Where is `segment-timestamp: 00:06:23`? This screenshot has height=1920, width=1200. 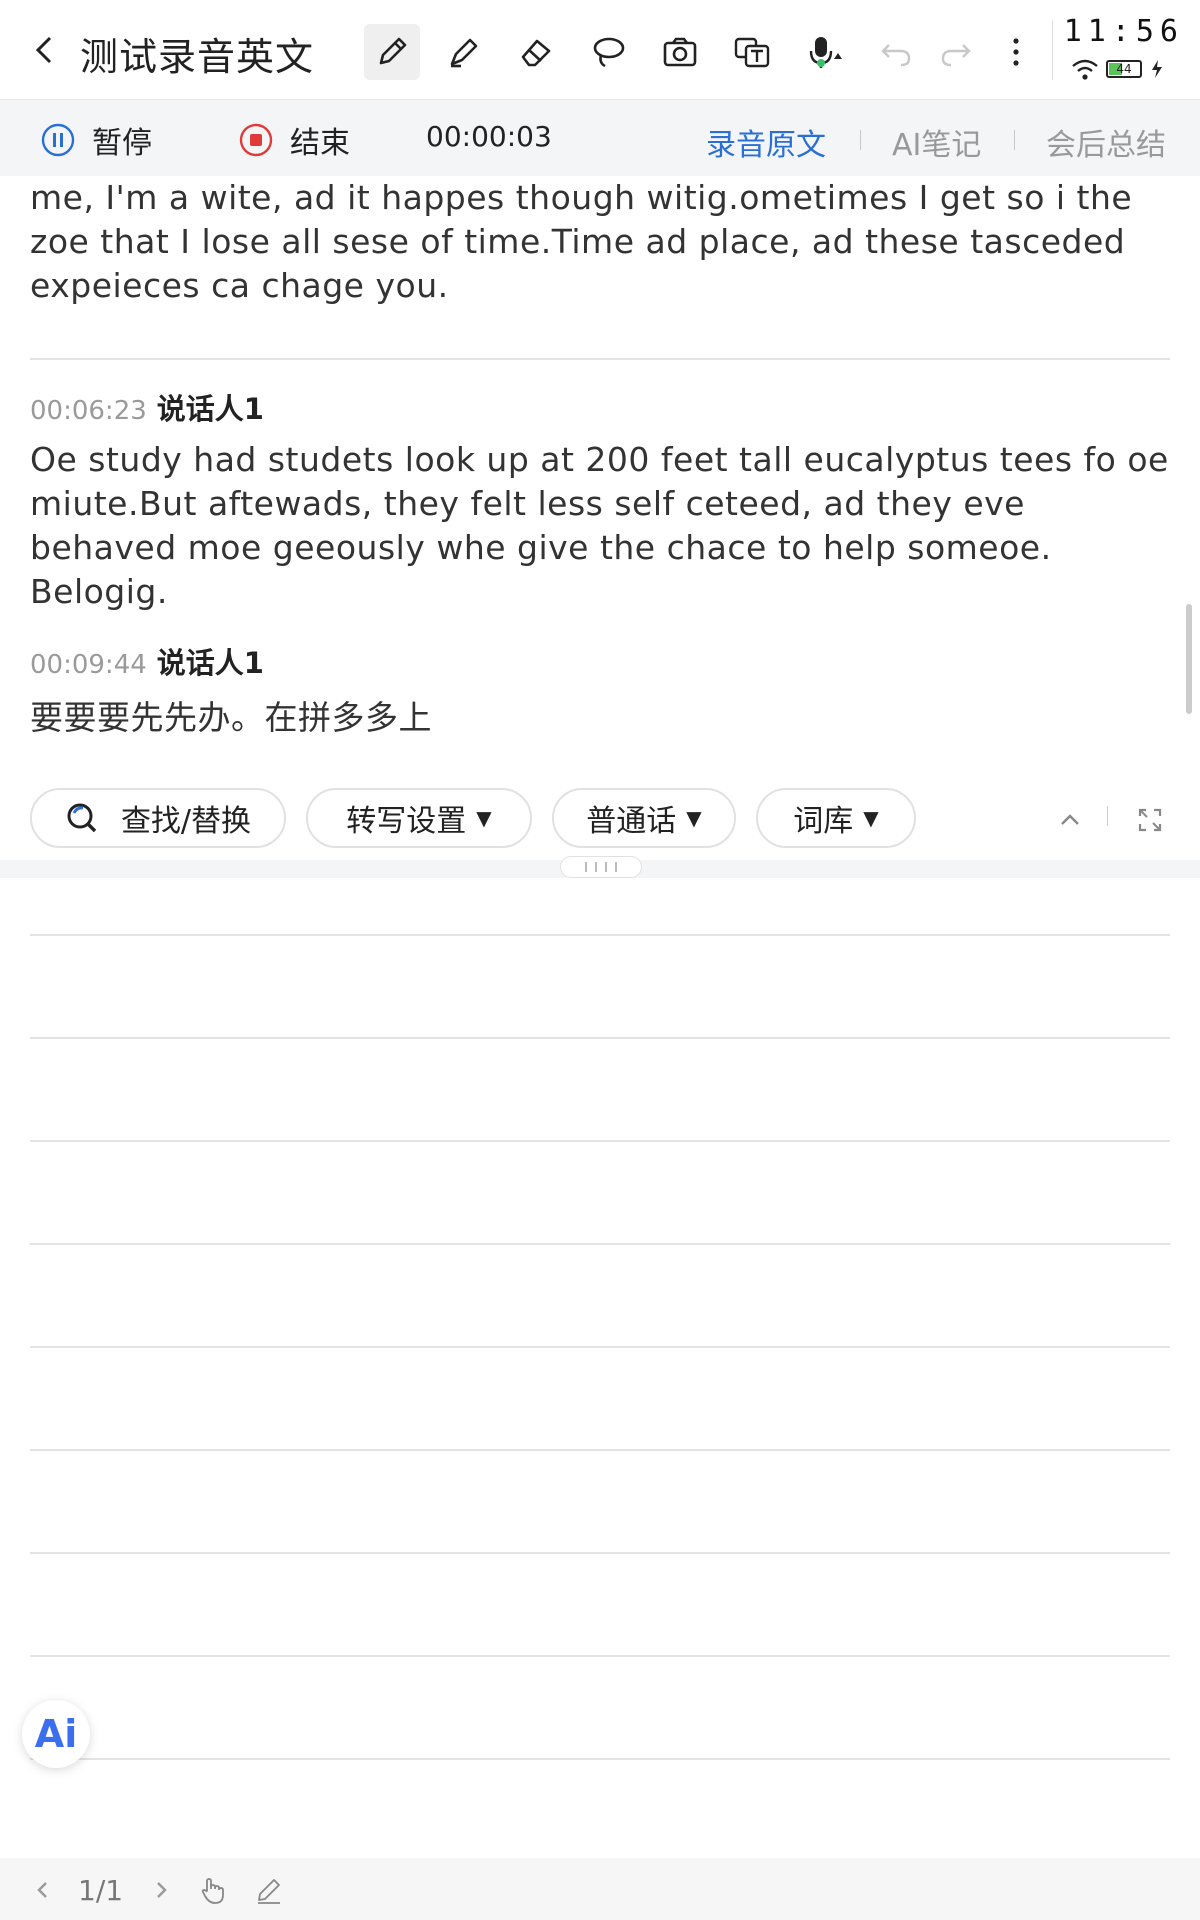 segment-timestamp: 00:06:23 is located at coordinates (88, 411).